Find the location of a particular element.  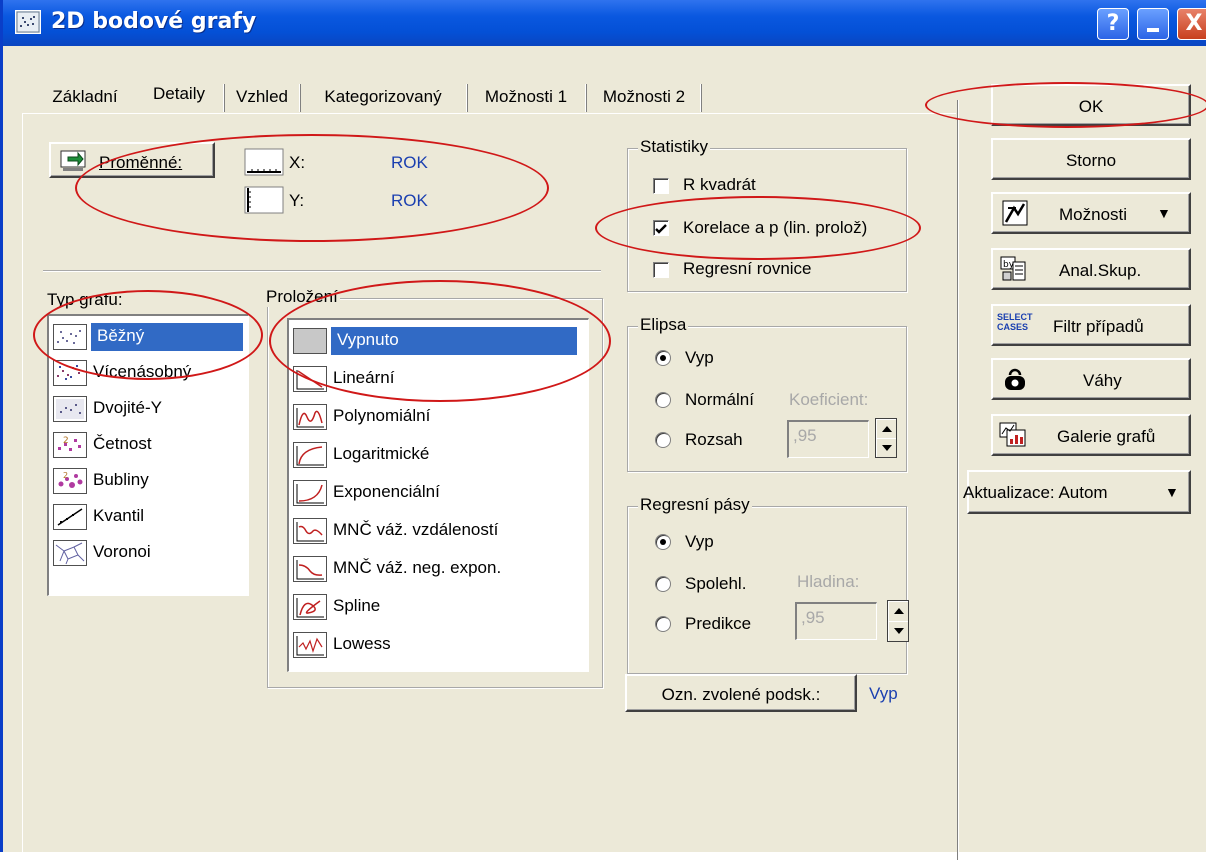

vertical-divider is located at coordinates (958, 480).